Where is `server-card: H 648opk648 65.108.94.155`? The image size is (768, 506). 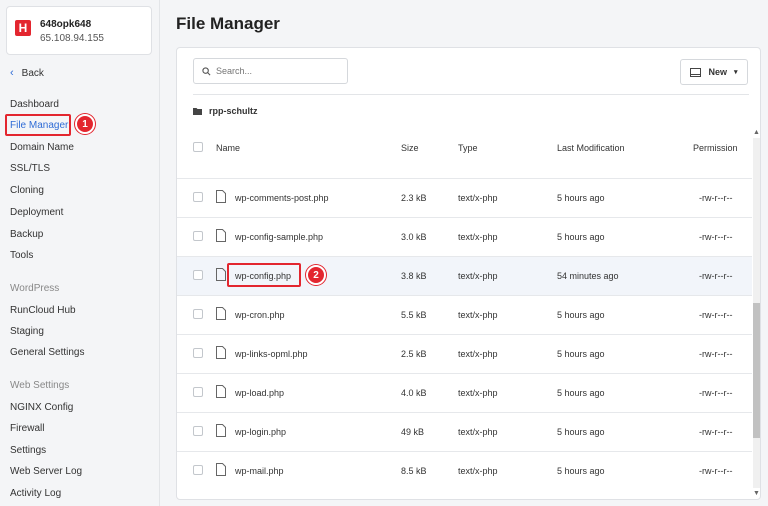 server-card: H 648opk648 65.108.94.155 is located at coordinates (79, 30).